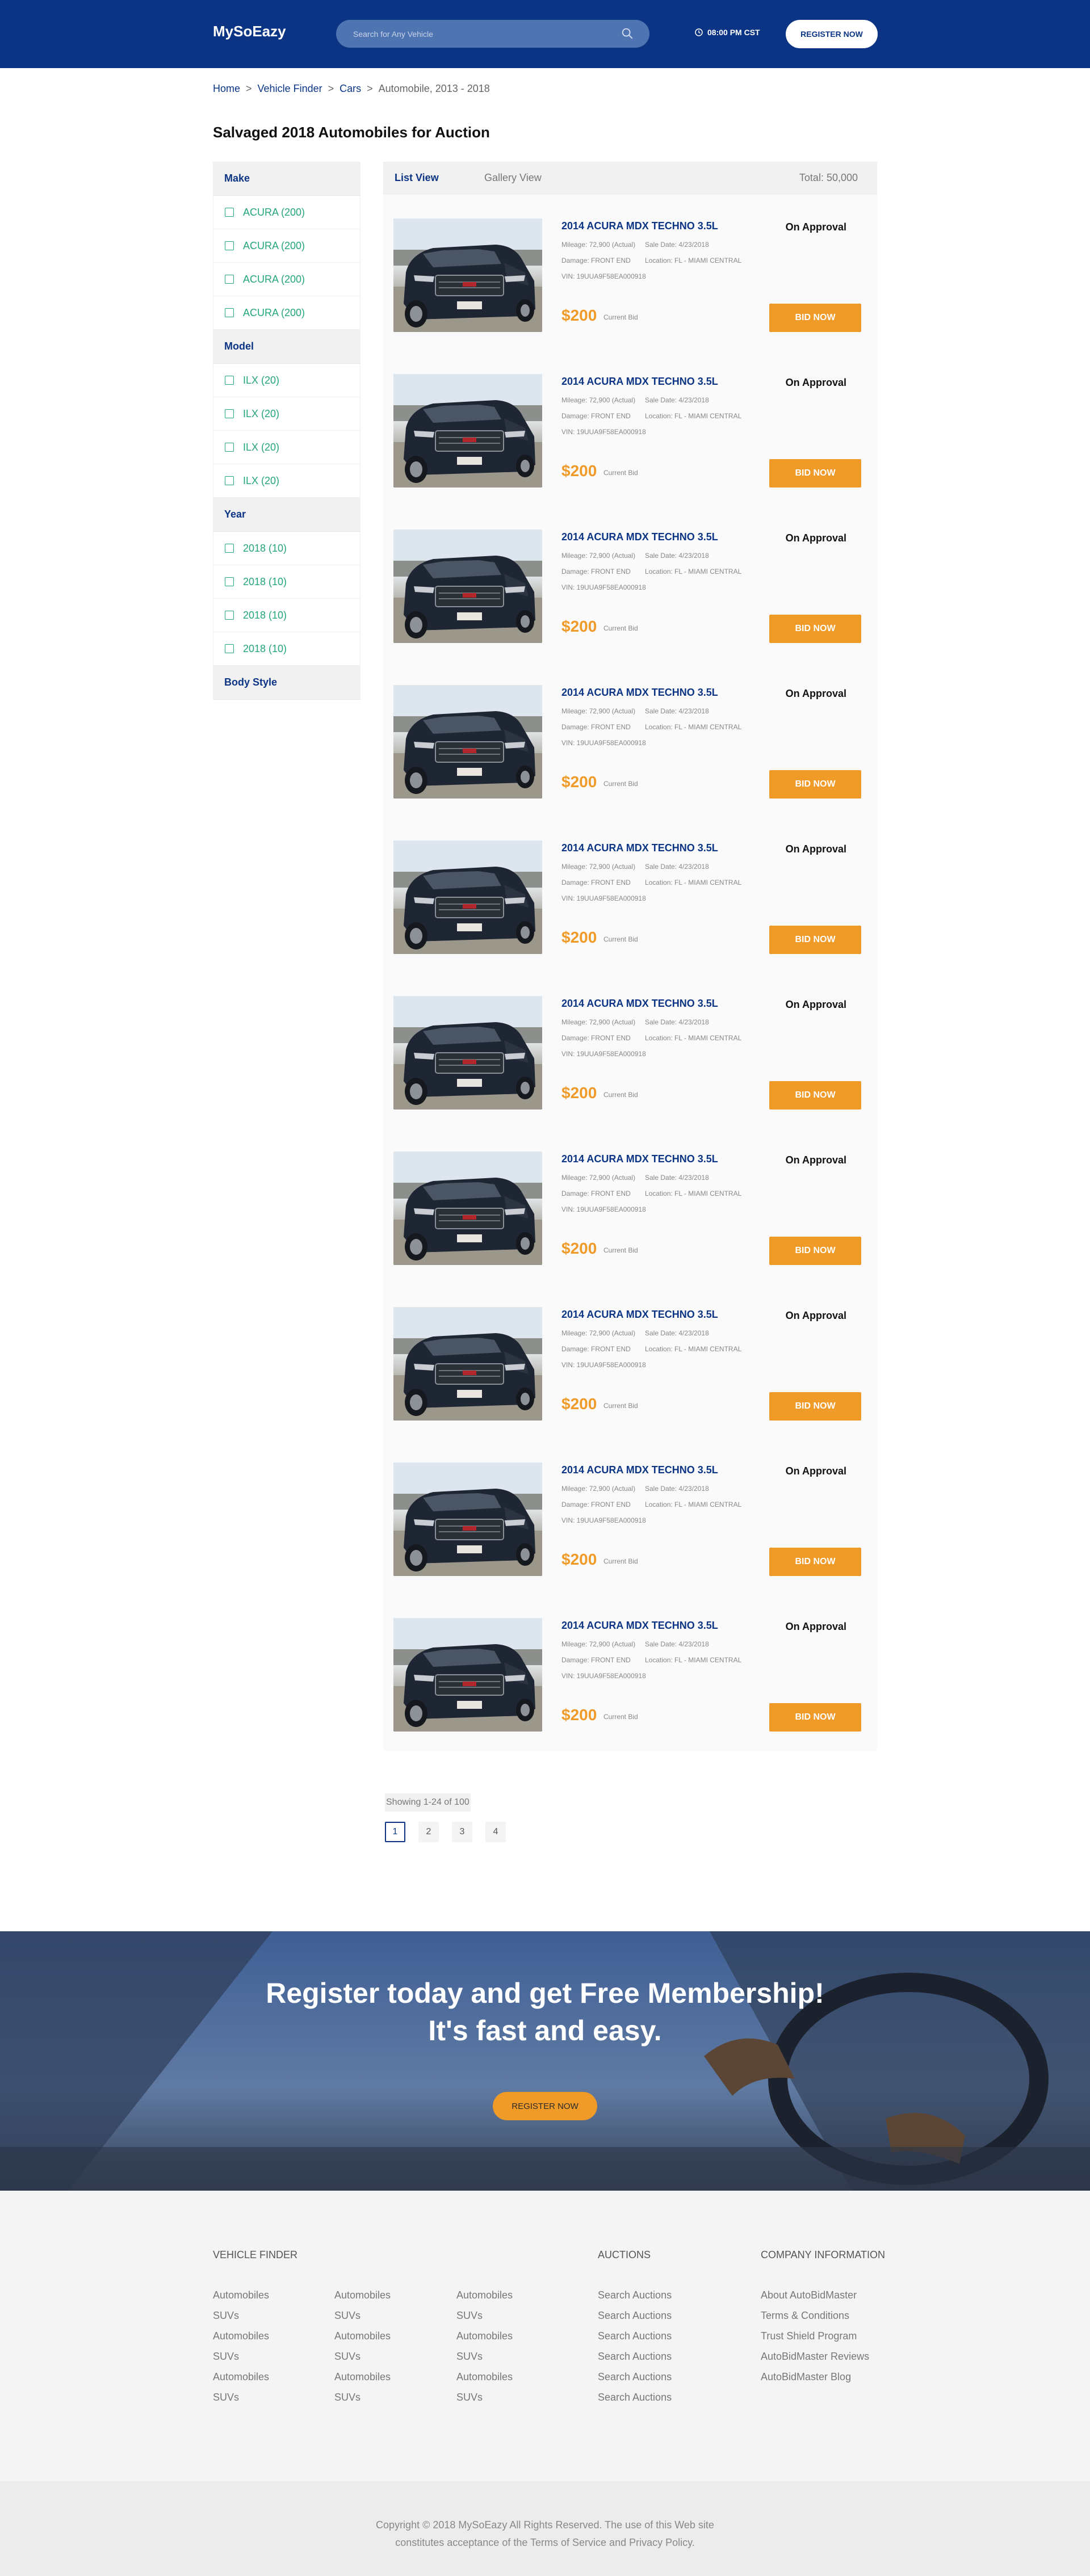  What do you see at coordinates (462, 1832) in the screenshot?
I see `page-button: 3` at bounding box center [462, 1832].